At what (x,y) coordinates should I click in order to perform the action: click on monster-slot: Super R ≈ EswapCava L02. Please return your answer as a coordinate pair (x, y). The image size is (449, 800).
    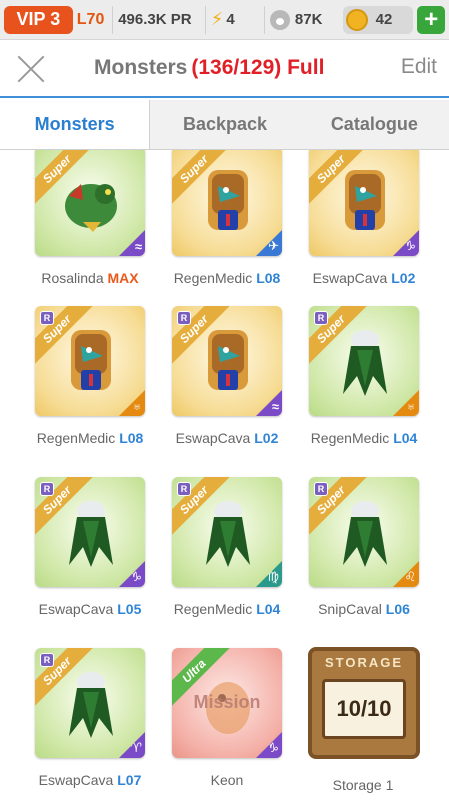
    Looking at the image, I should click on (240, 391).